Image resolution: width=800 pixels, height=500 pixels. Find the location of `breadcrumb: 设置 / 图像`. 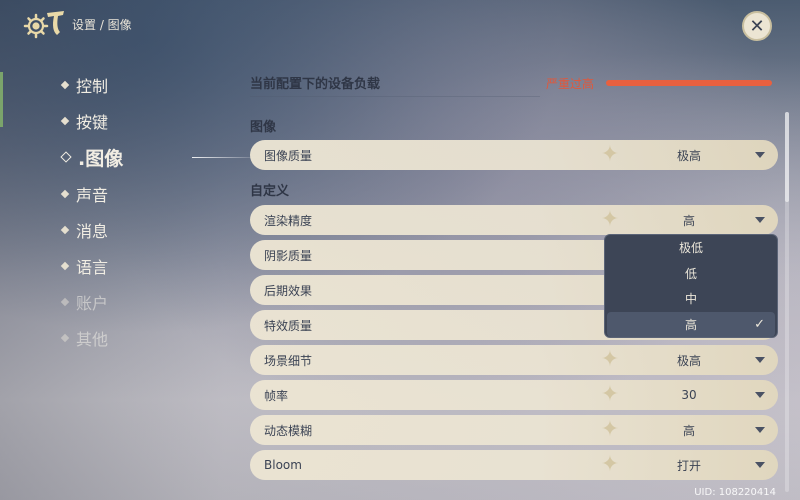

breadcrumb: 设置 / 图像 is located at coordinates (102, 24).